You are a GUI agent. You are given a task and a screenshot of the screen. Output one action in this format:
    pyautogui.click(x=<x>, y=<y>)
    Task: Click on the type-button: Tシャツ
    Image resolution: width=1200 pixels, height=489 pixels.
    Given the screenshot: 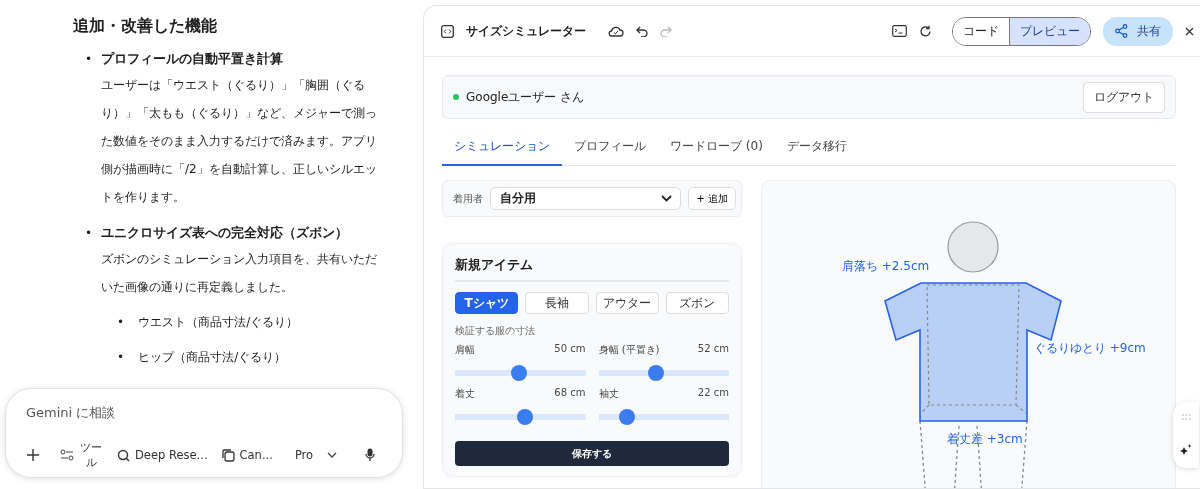 What is the action you would take?
    pyautogui.click(x=487, y=303)
    